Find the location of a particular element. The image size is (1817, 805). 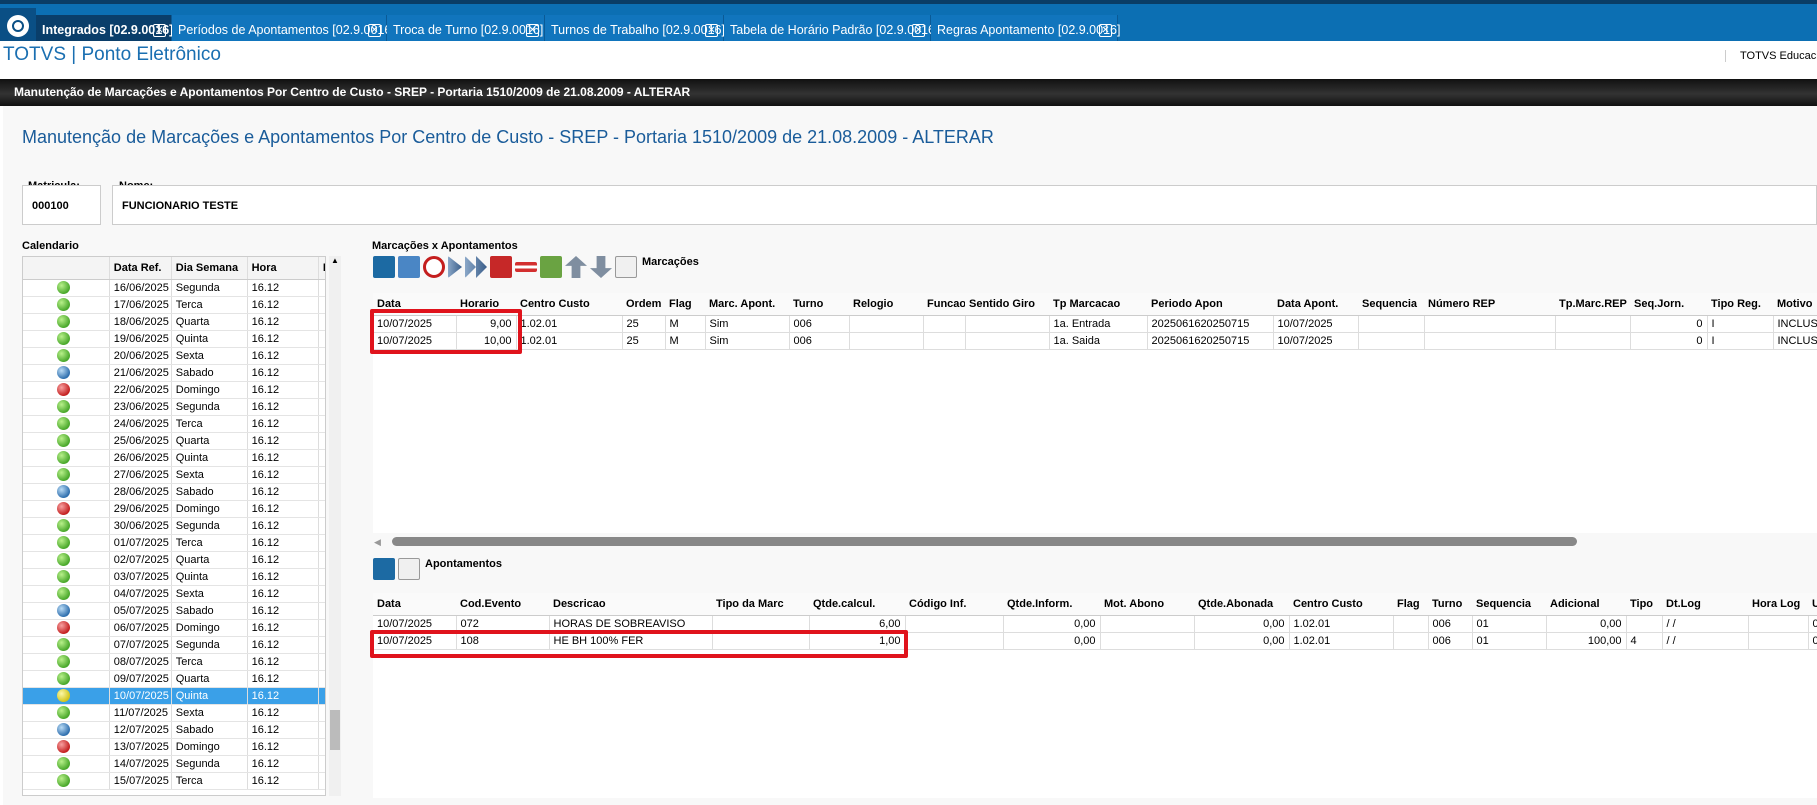

calendar-col-status is located at coordinates (66, 268).